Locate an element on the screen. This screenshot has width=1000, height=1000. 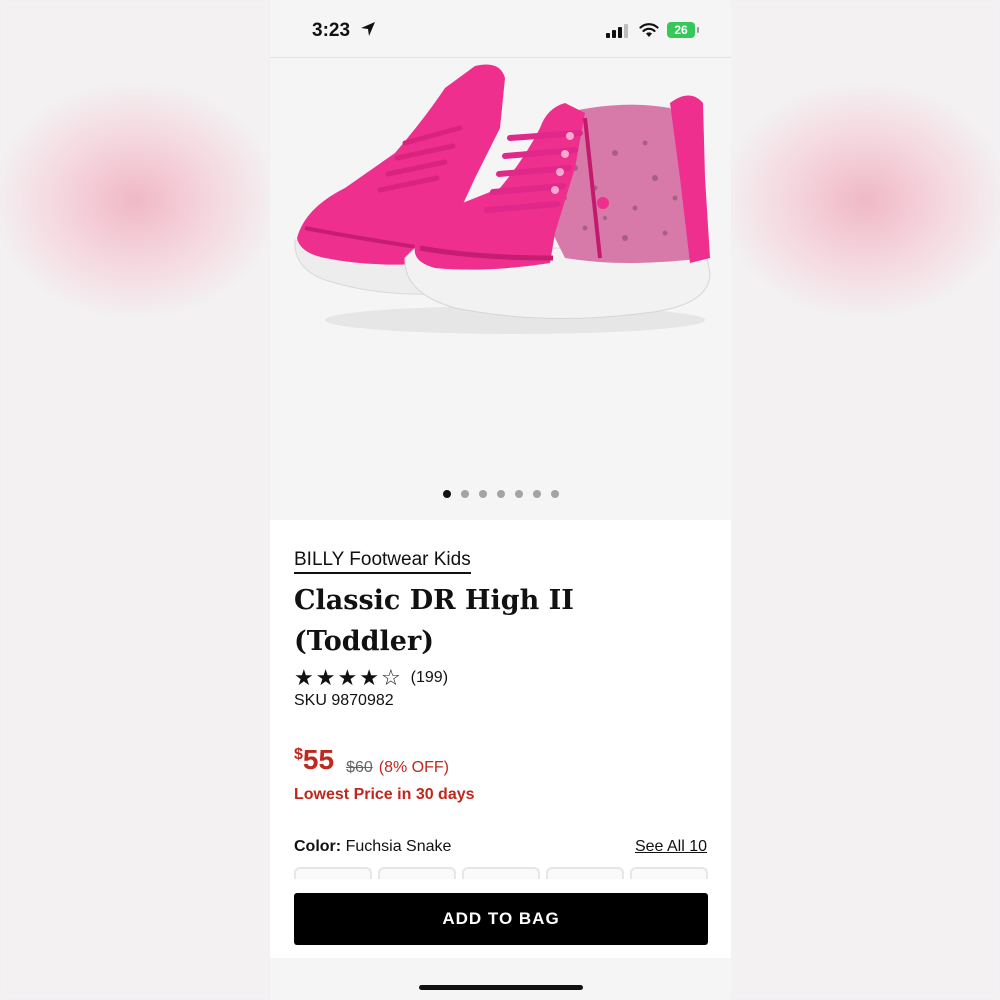
battery-indicator: 26 is located at coordinates (681, 30).